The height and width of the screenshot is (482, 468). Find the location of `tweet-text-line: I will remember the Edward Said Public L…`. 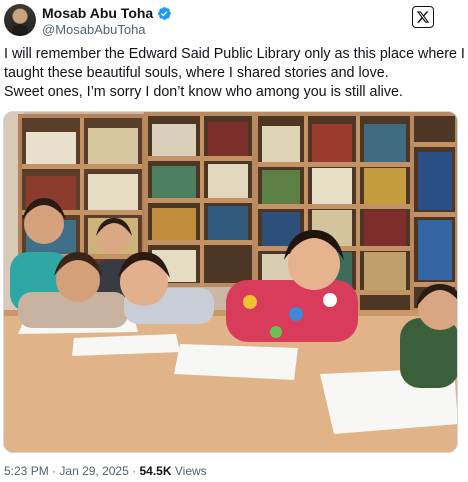

tweet-text-line: I will remember the Edward Said Public L… is located at coordinates (234, 54).